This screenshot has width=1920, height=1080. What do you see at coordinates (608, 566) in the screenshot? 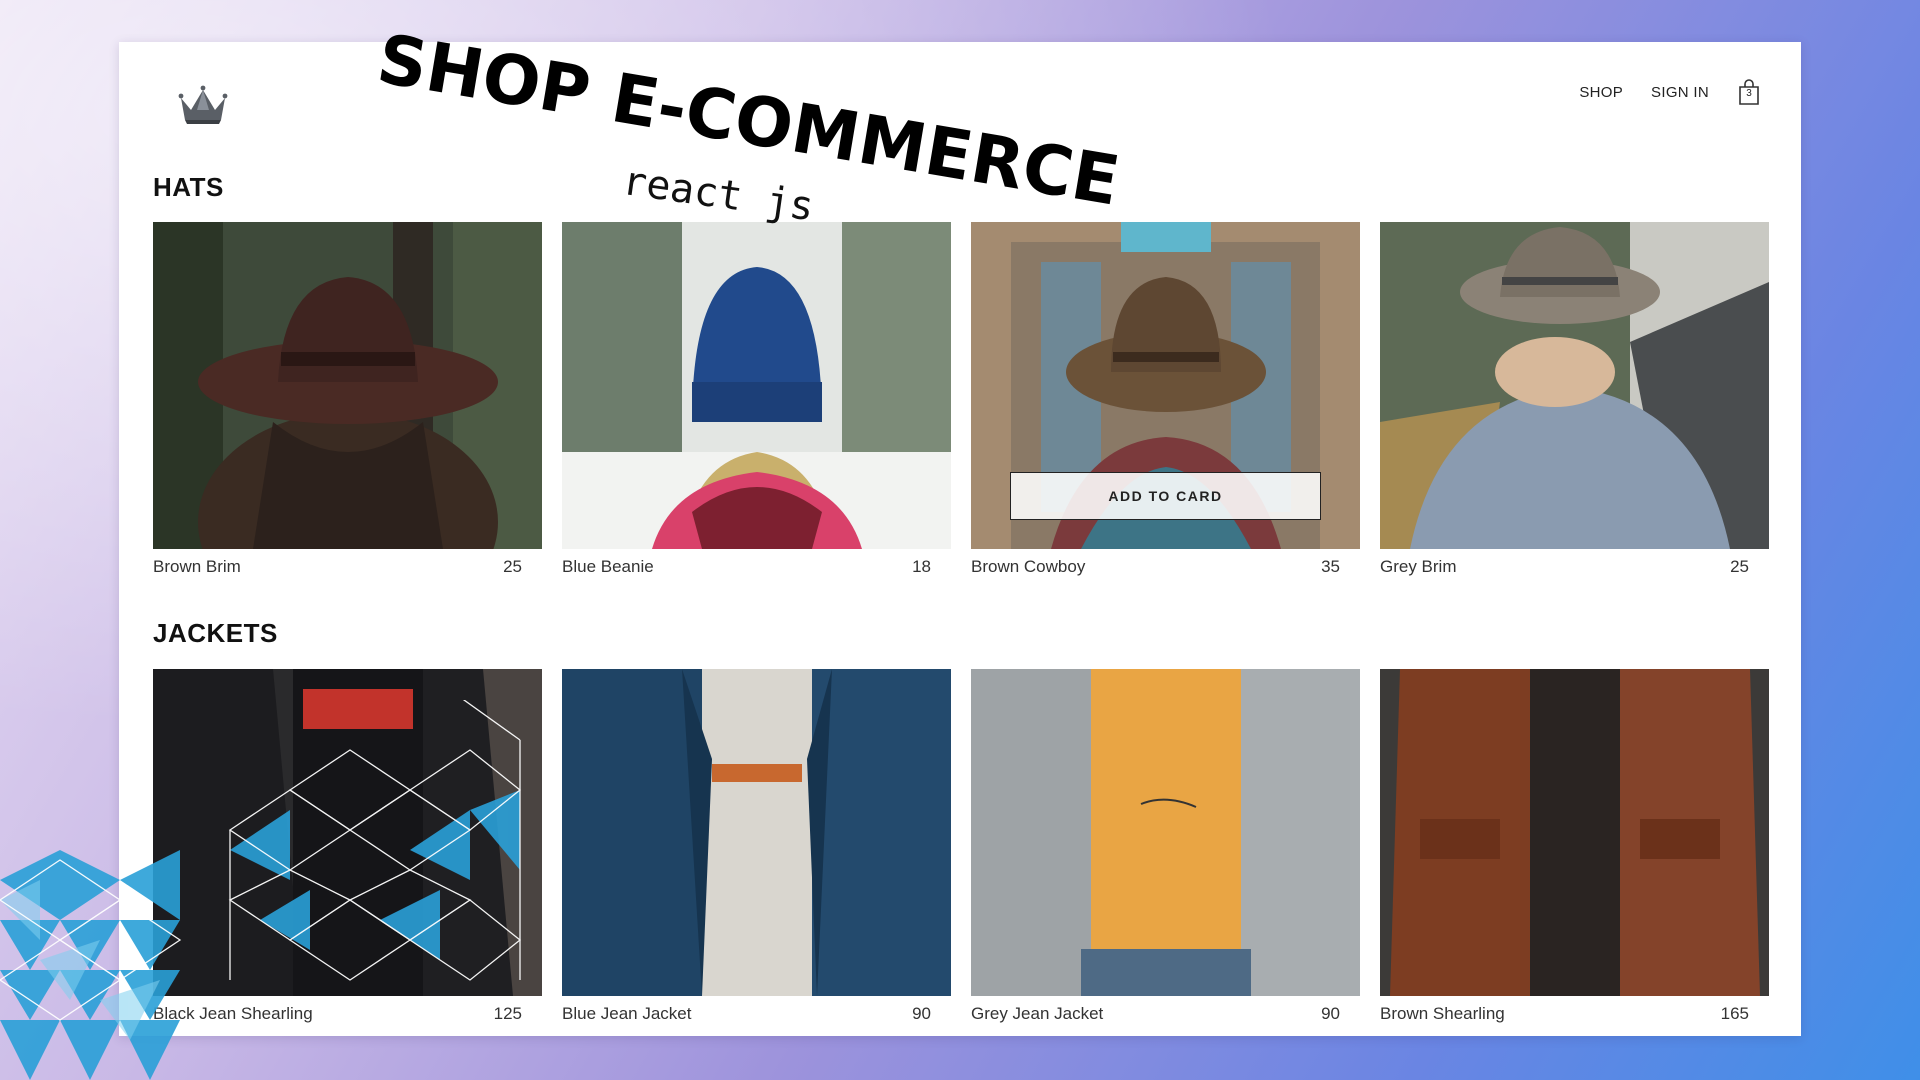
I see `product-name: Blue Beanie` at bounding box center [608, 566].